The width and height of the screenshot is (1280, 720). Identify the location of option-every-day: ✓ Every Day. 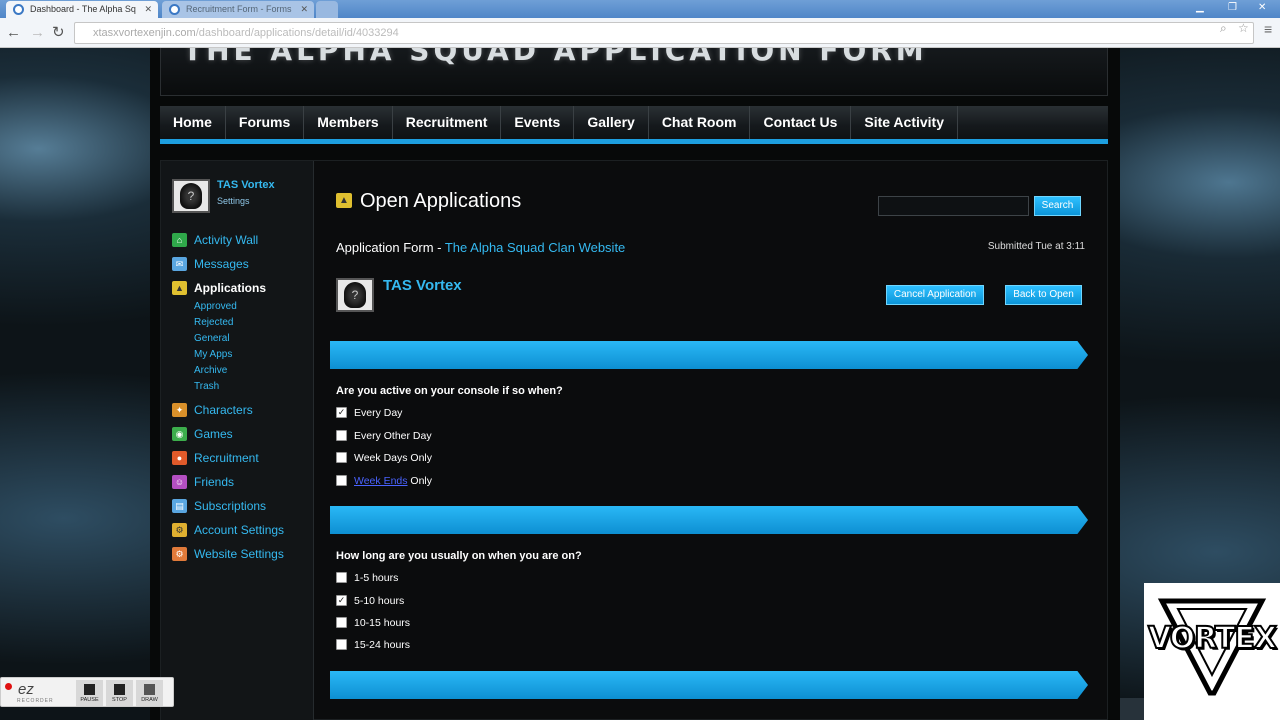
(369, 414).